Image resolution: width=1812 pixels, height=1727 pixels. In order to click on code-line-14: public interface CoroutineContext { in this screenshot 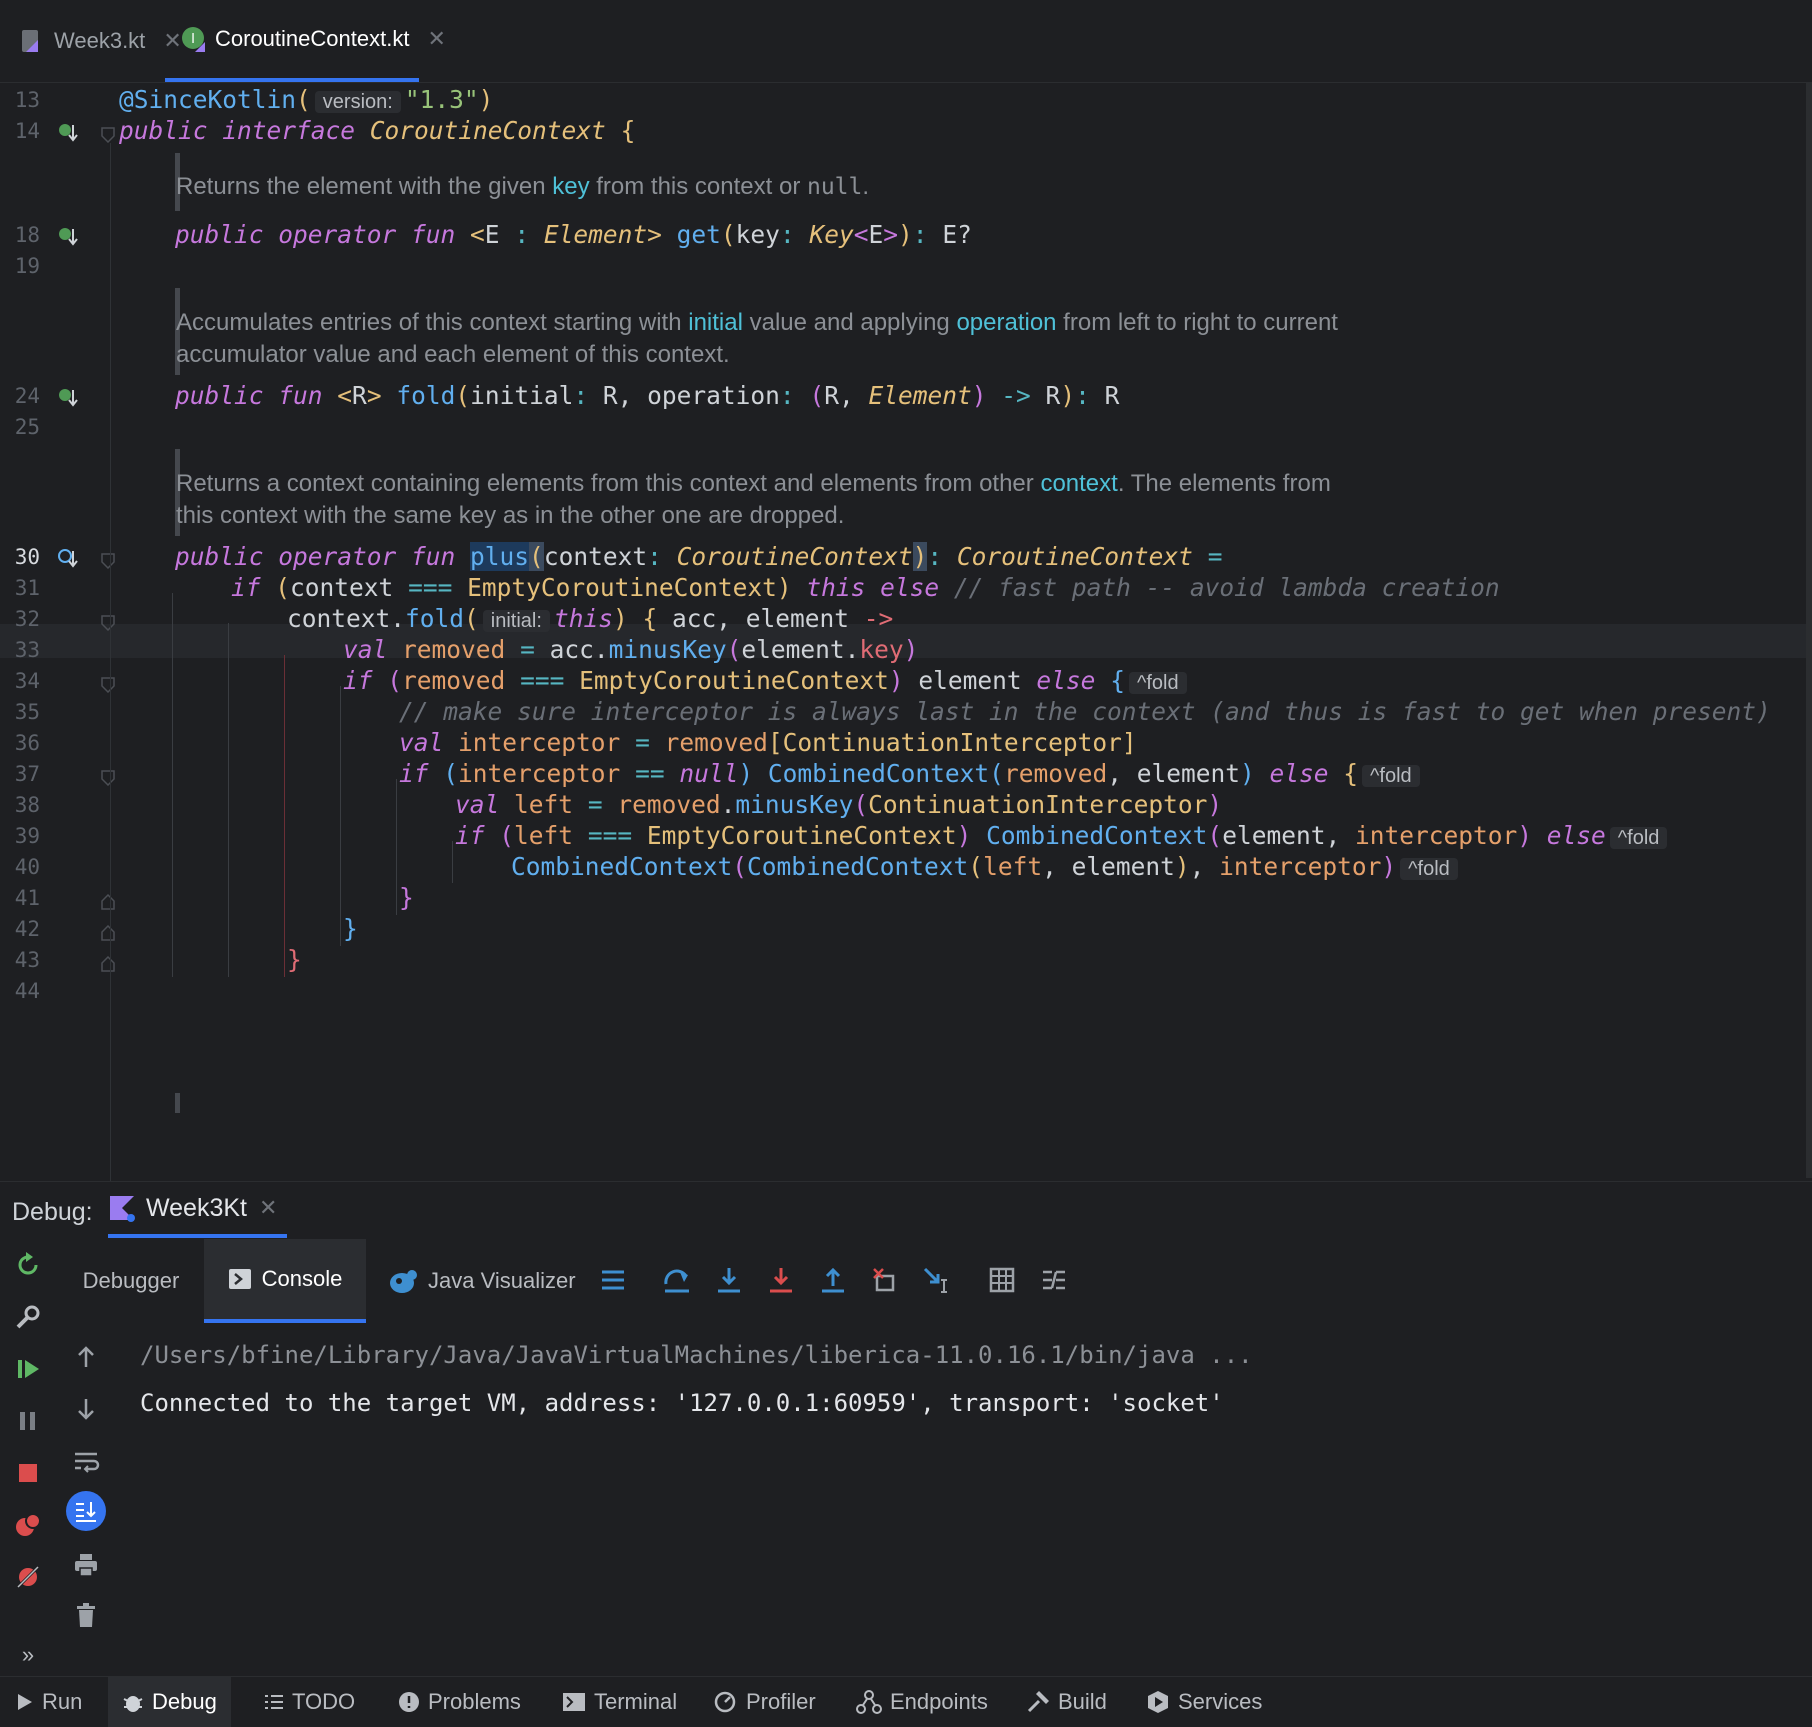, I will do `click(377, 130)`.